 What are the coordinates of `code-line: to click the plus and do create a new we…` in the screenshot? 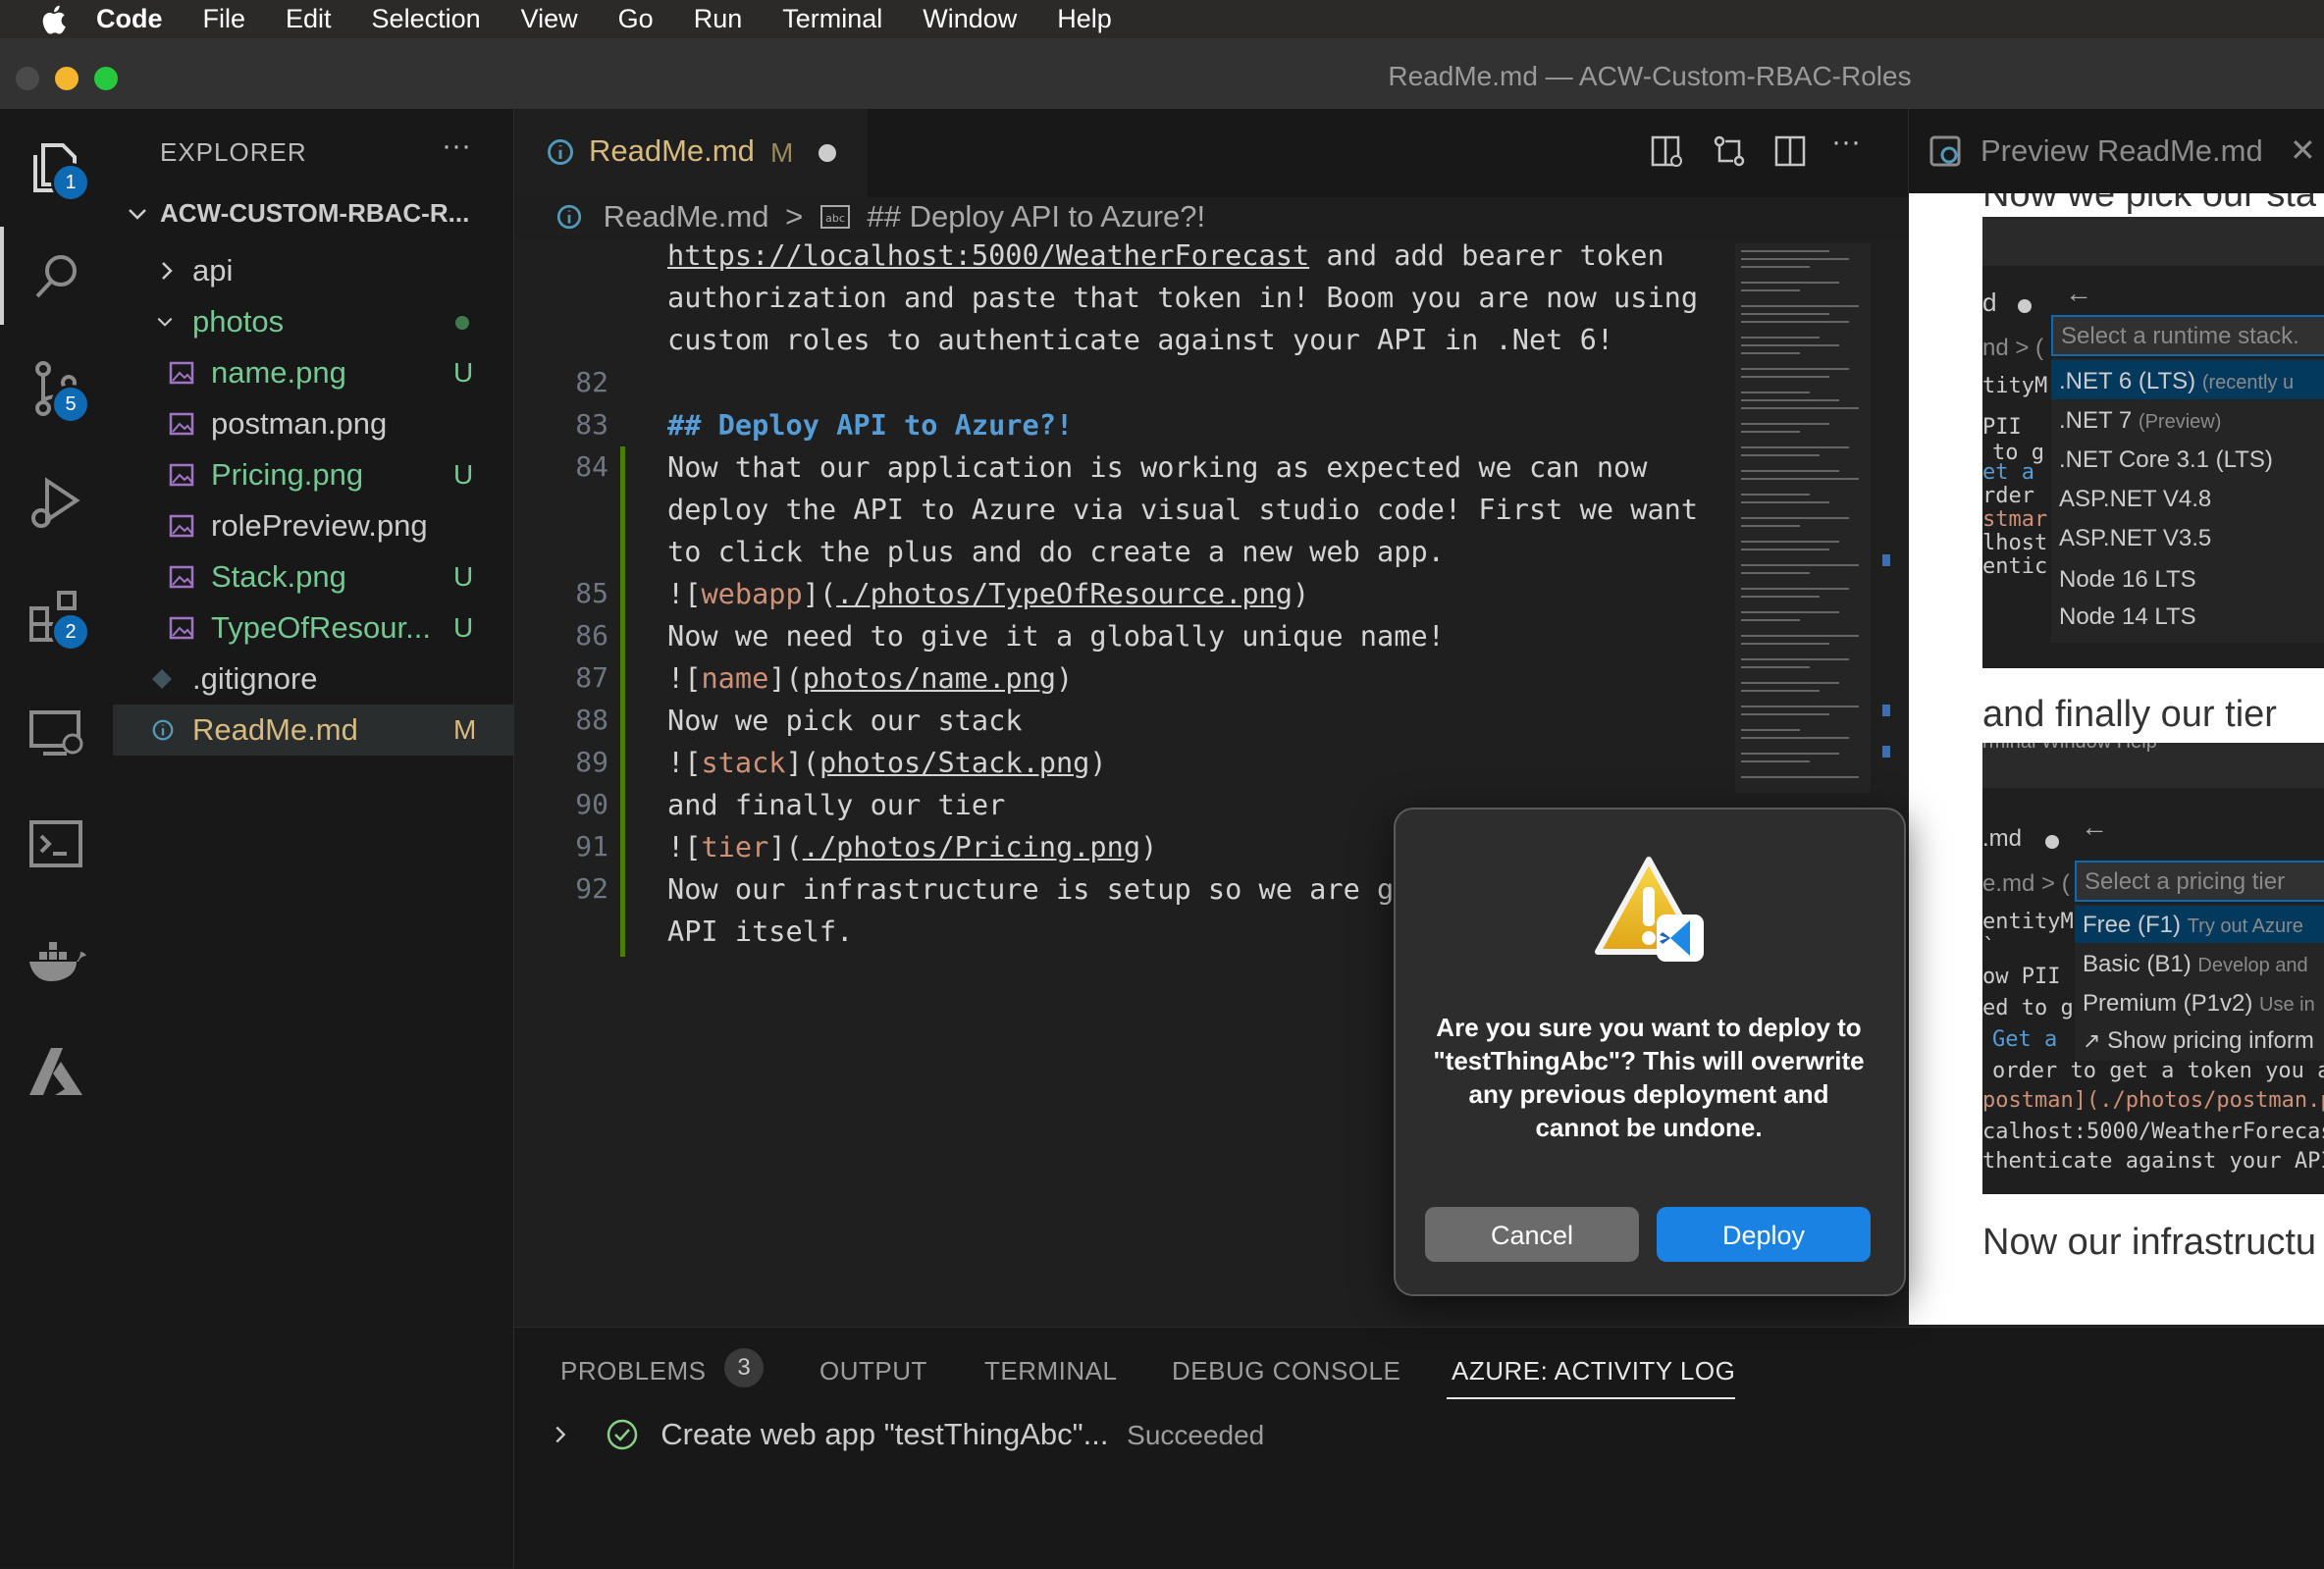 It's located at (1056, 551).